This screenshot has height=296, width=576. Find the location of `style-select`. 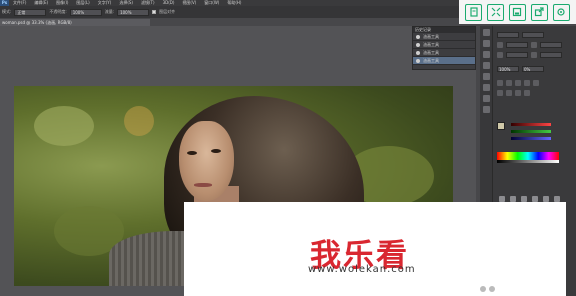

style-select is located at coordinates (533, 35).